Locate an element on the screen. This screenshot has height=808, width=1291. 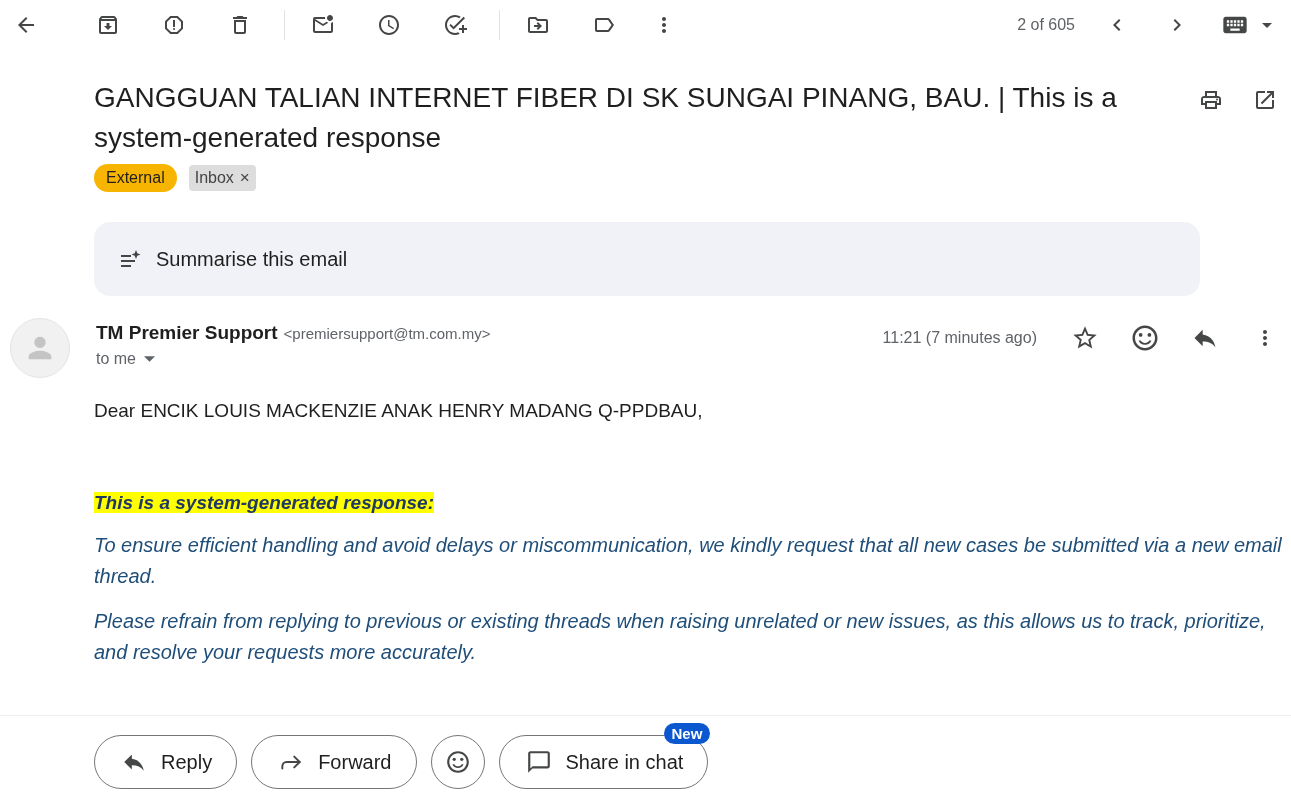
notice-heading: This is a system-generated response: is located at coordinates (264, 502).